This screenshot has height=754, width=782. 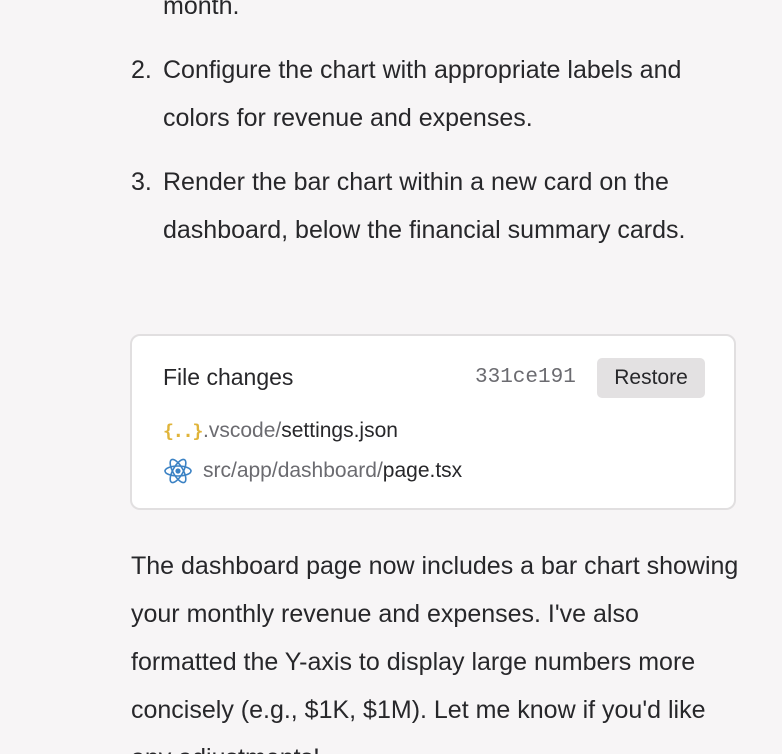 What do you see at coordinates (141, 182) in the screenshot?
I see `step-number: 3.` at bounding box center [141, 182].